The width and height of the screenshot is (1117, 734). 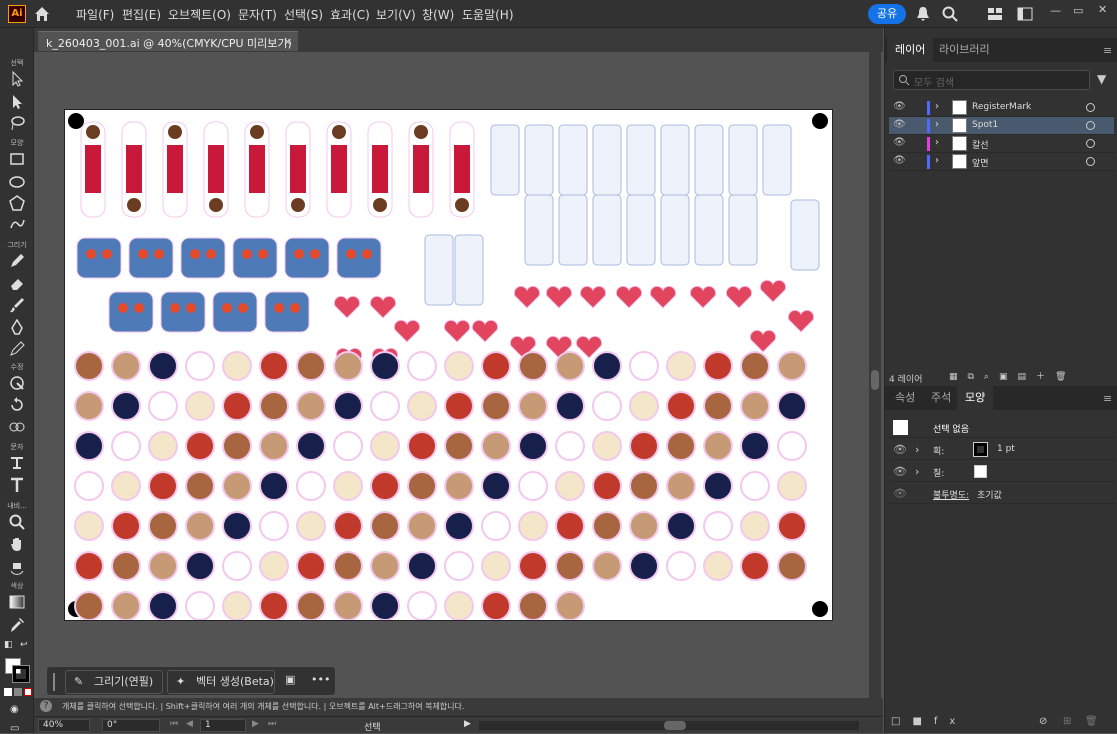 I want to click on rotate-view-tool-icon, so click(x=17, y=566).